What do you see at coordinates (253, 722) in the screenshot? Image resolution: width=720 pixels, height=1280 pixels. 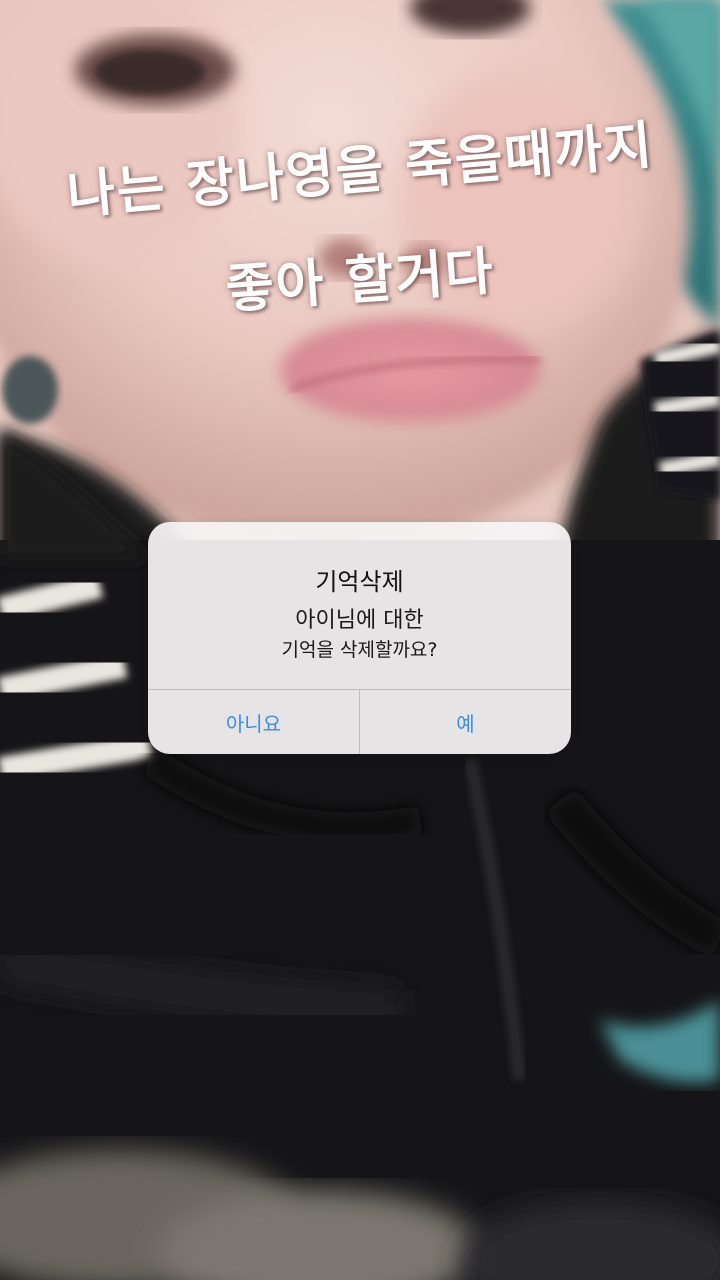 I see `cancel-button: 아니요` at bounding box center [253, 722].